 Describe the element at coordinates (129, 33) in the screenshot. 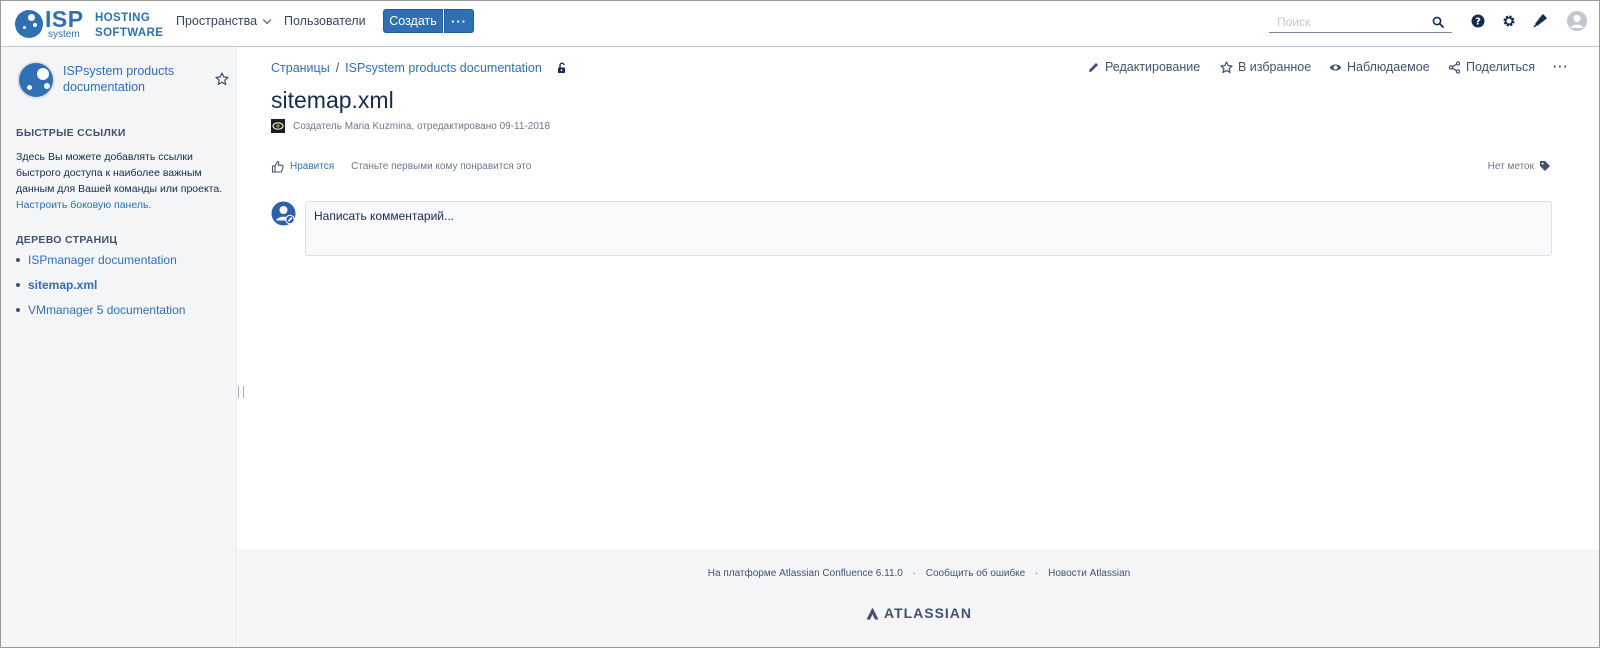

I see `brand-line-2: SOFTWARE` at that location.